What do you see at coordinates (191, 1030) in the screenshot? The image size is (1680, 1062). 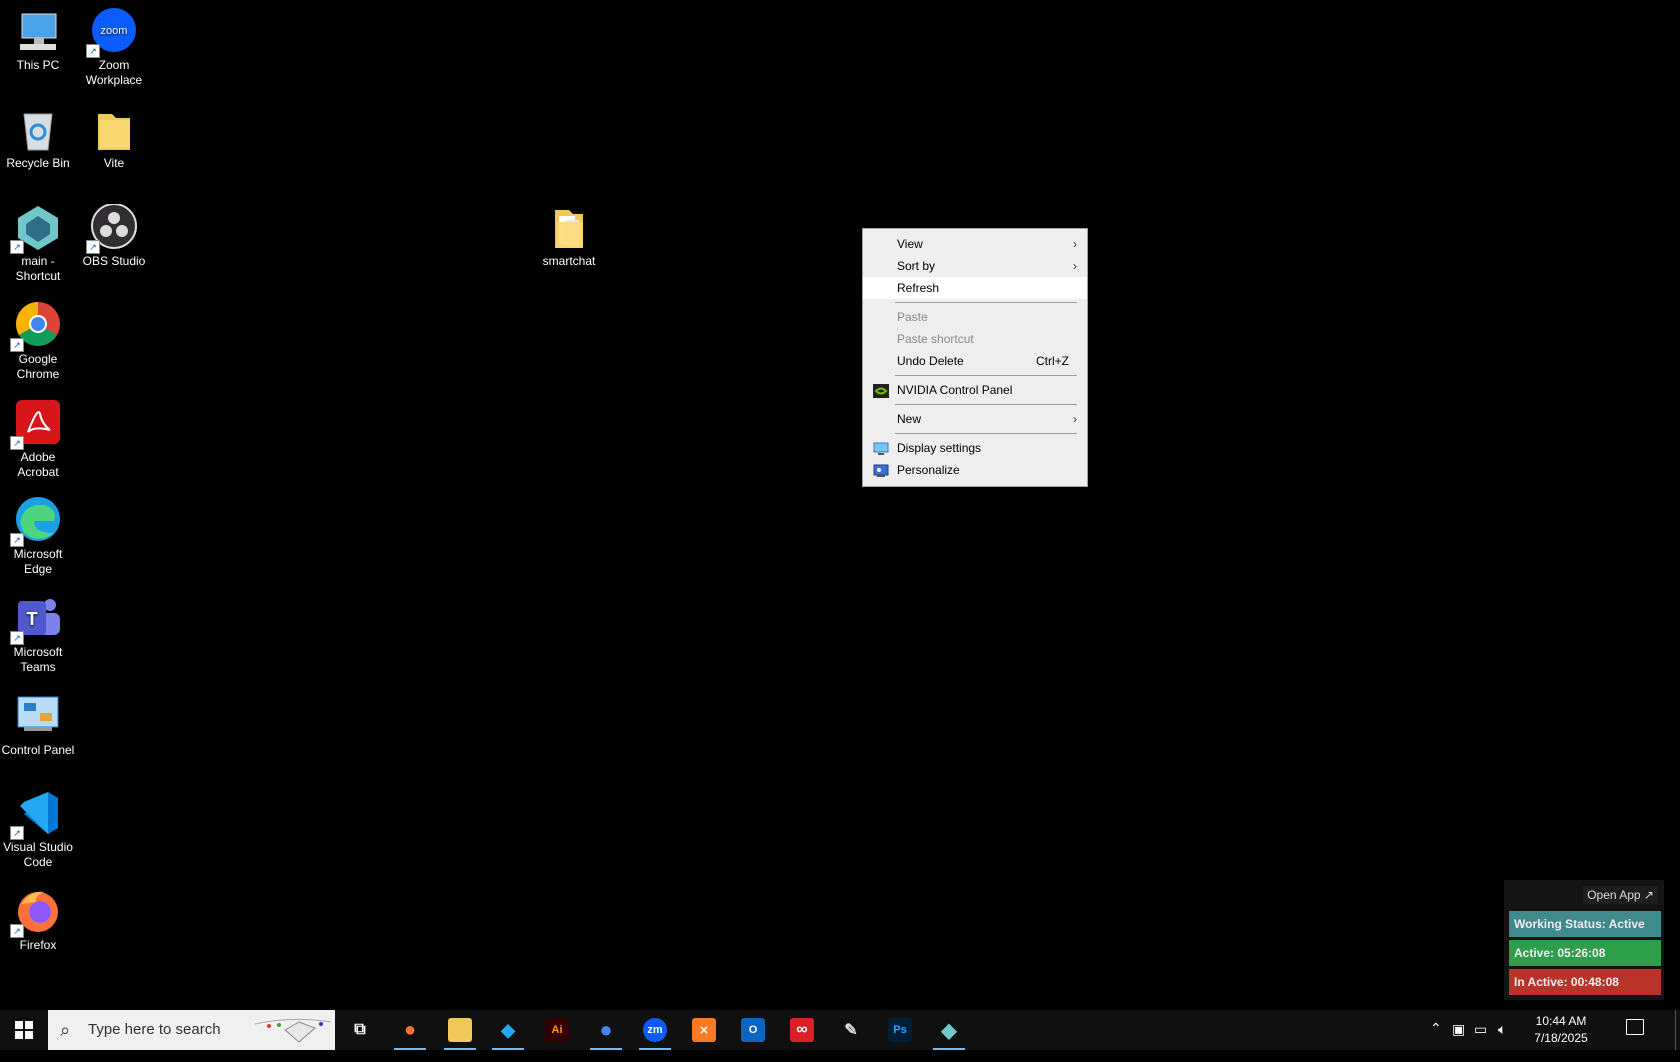 I see `taskbar-search-box: ⌕ Type here to search` at bounding box center [191, 1030].